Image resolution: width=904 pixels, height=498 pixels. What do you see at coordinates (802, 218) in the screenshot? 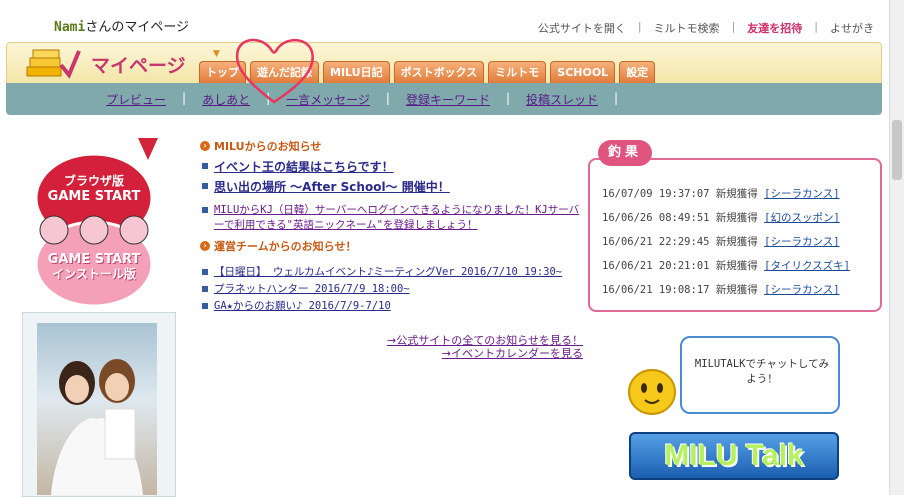
I see `fish-link: [幻のスッポン]` at bounding box center [802, 218].